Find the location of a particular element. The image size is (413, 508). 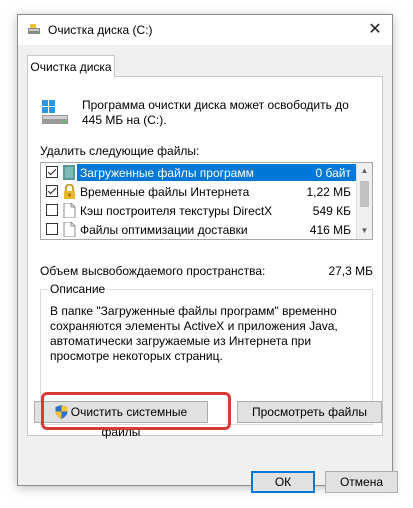

title-bar: Очистка диска (C:) ✕ is located at coordinates (205, 30).